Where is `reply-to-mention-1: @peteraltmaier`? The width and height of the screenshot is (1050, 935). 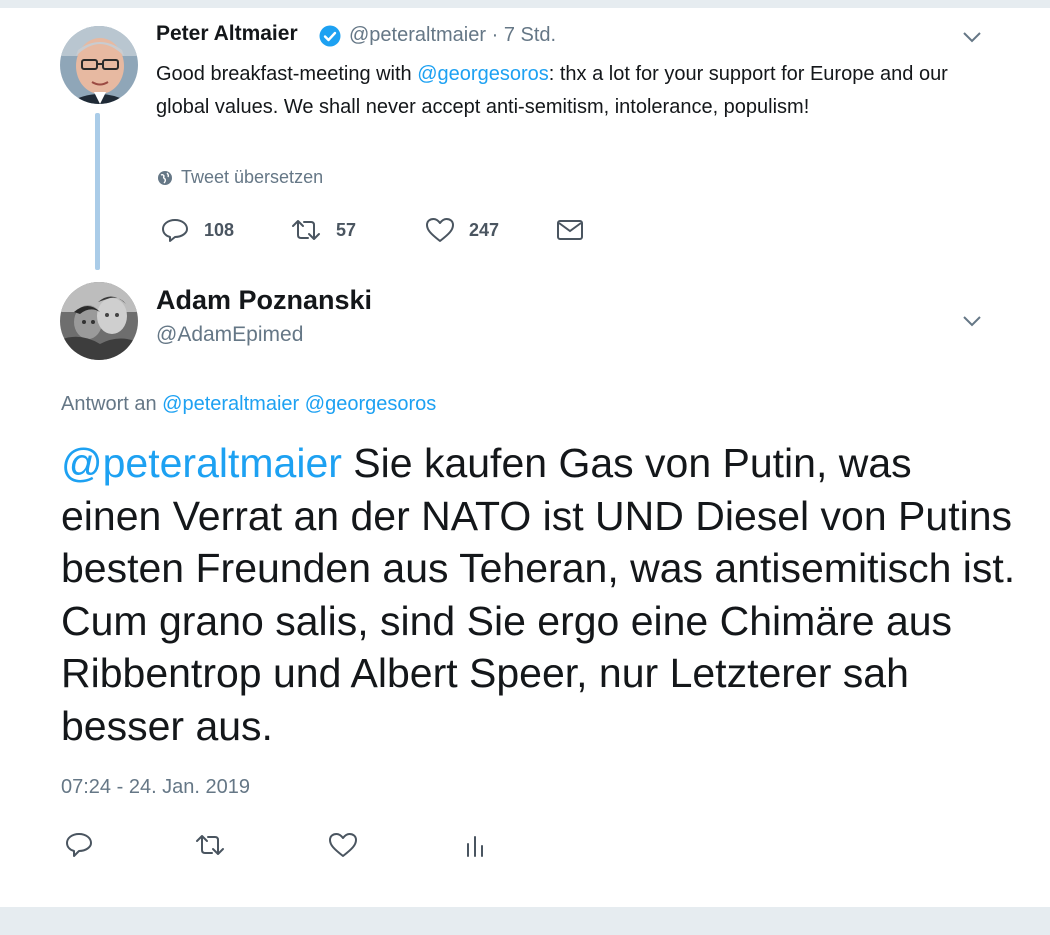 reply-to-mention-1: @peteraltmaier is located at coordinates (230, 404).